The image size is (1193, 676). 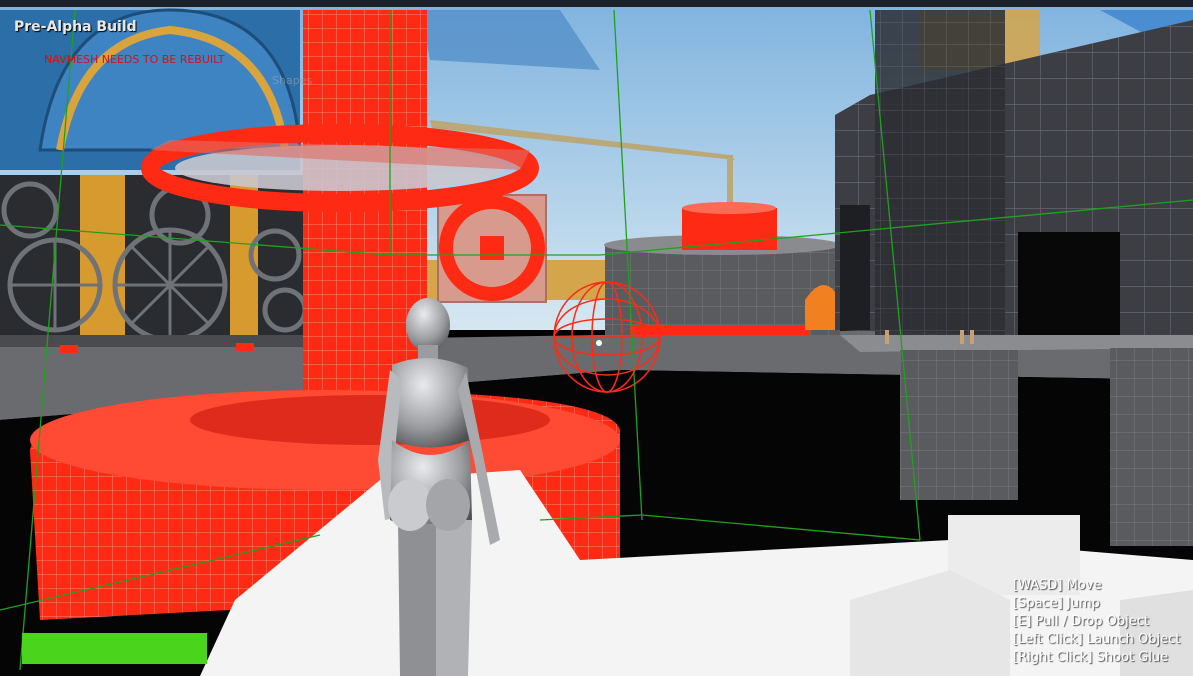 What do you see at coordinates (1097, 639) in the screenshot?
I see `control-hint-launch: [Left Click] Launch Object` at bounding box center [1097, 639].